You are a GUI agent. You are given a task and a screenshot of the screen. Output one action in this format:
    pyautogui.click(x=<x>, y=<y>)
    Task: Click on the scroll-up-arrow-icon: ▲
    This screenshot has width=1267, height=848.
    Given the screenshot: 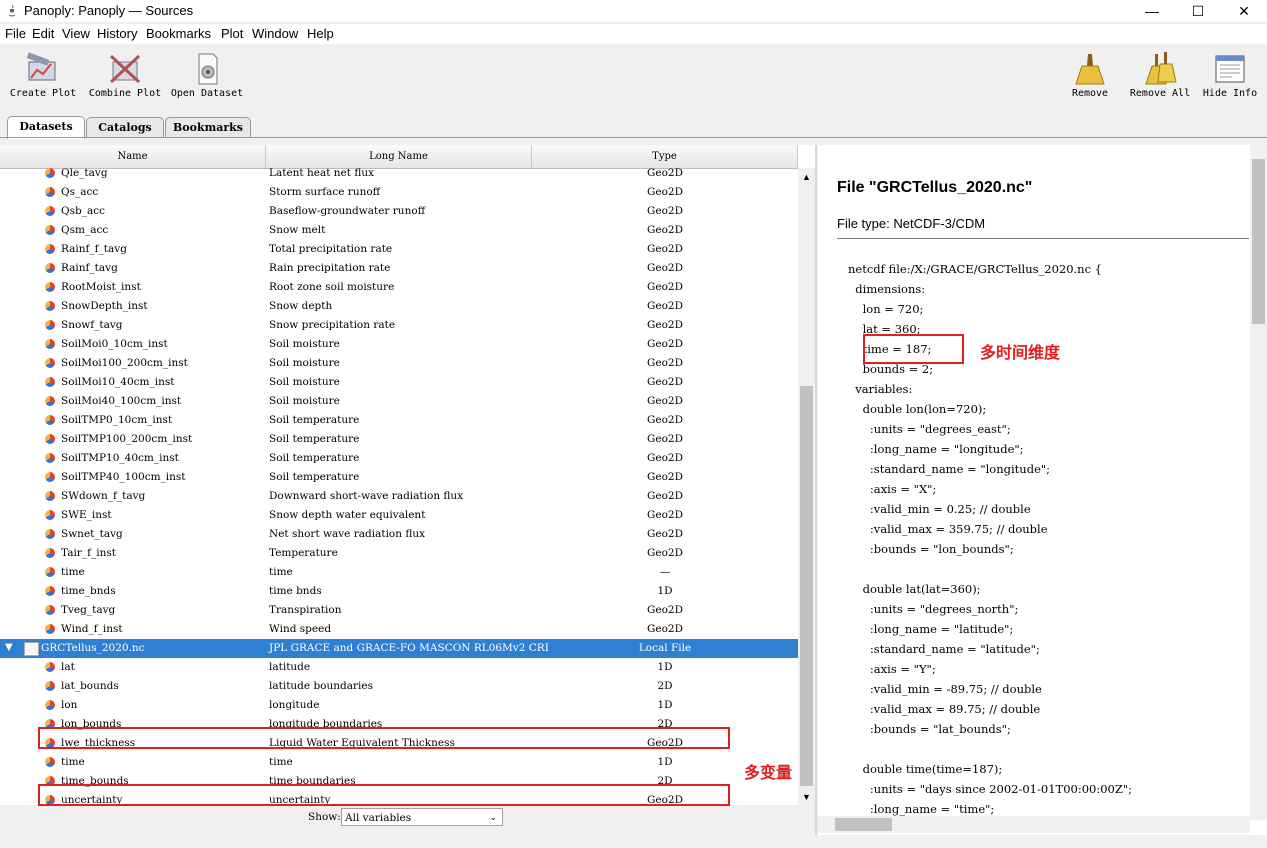 What is the action you would take?
    pyautogui.click(x=806, y=177)
    